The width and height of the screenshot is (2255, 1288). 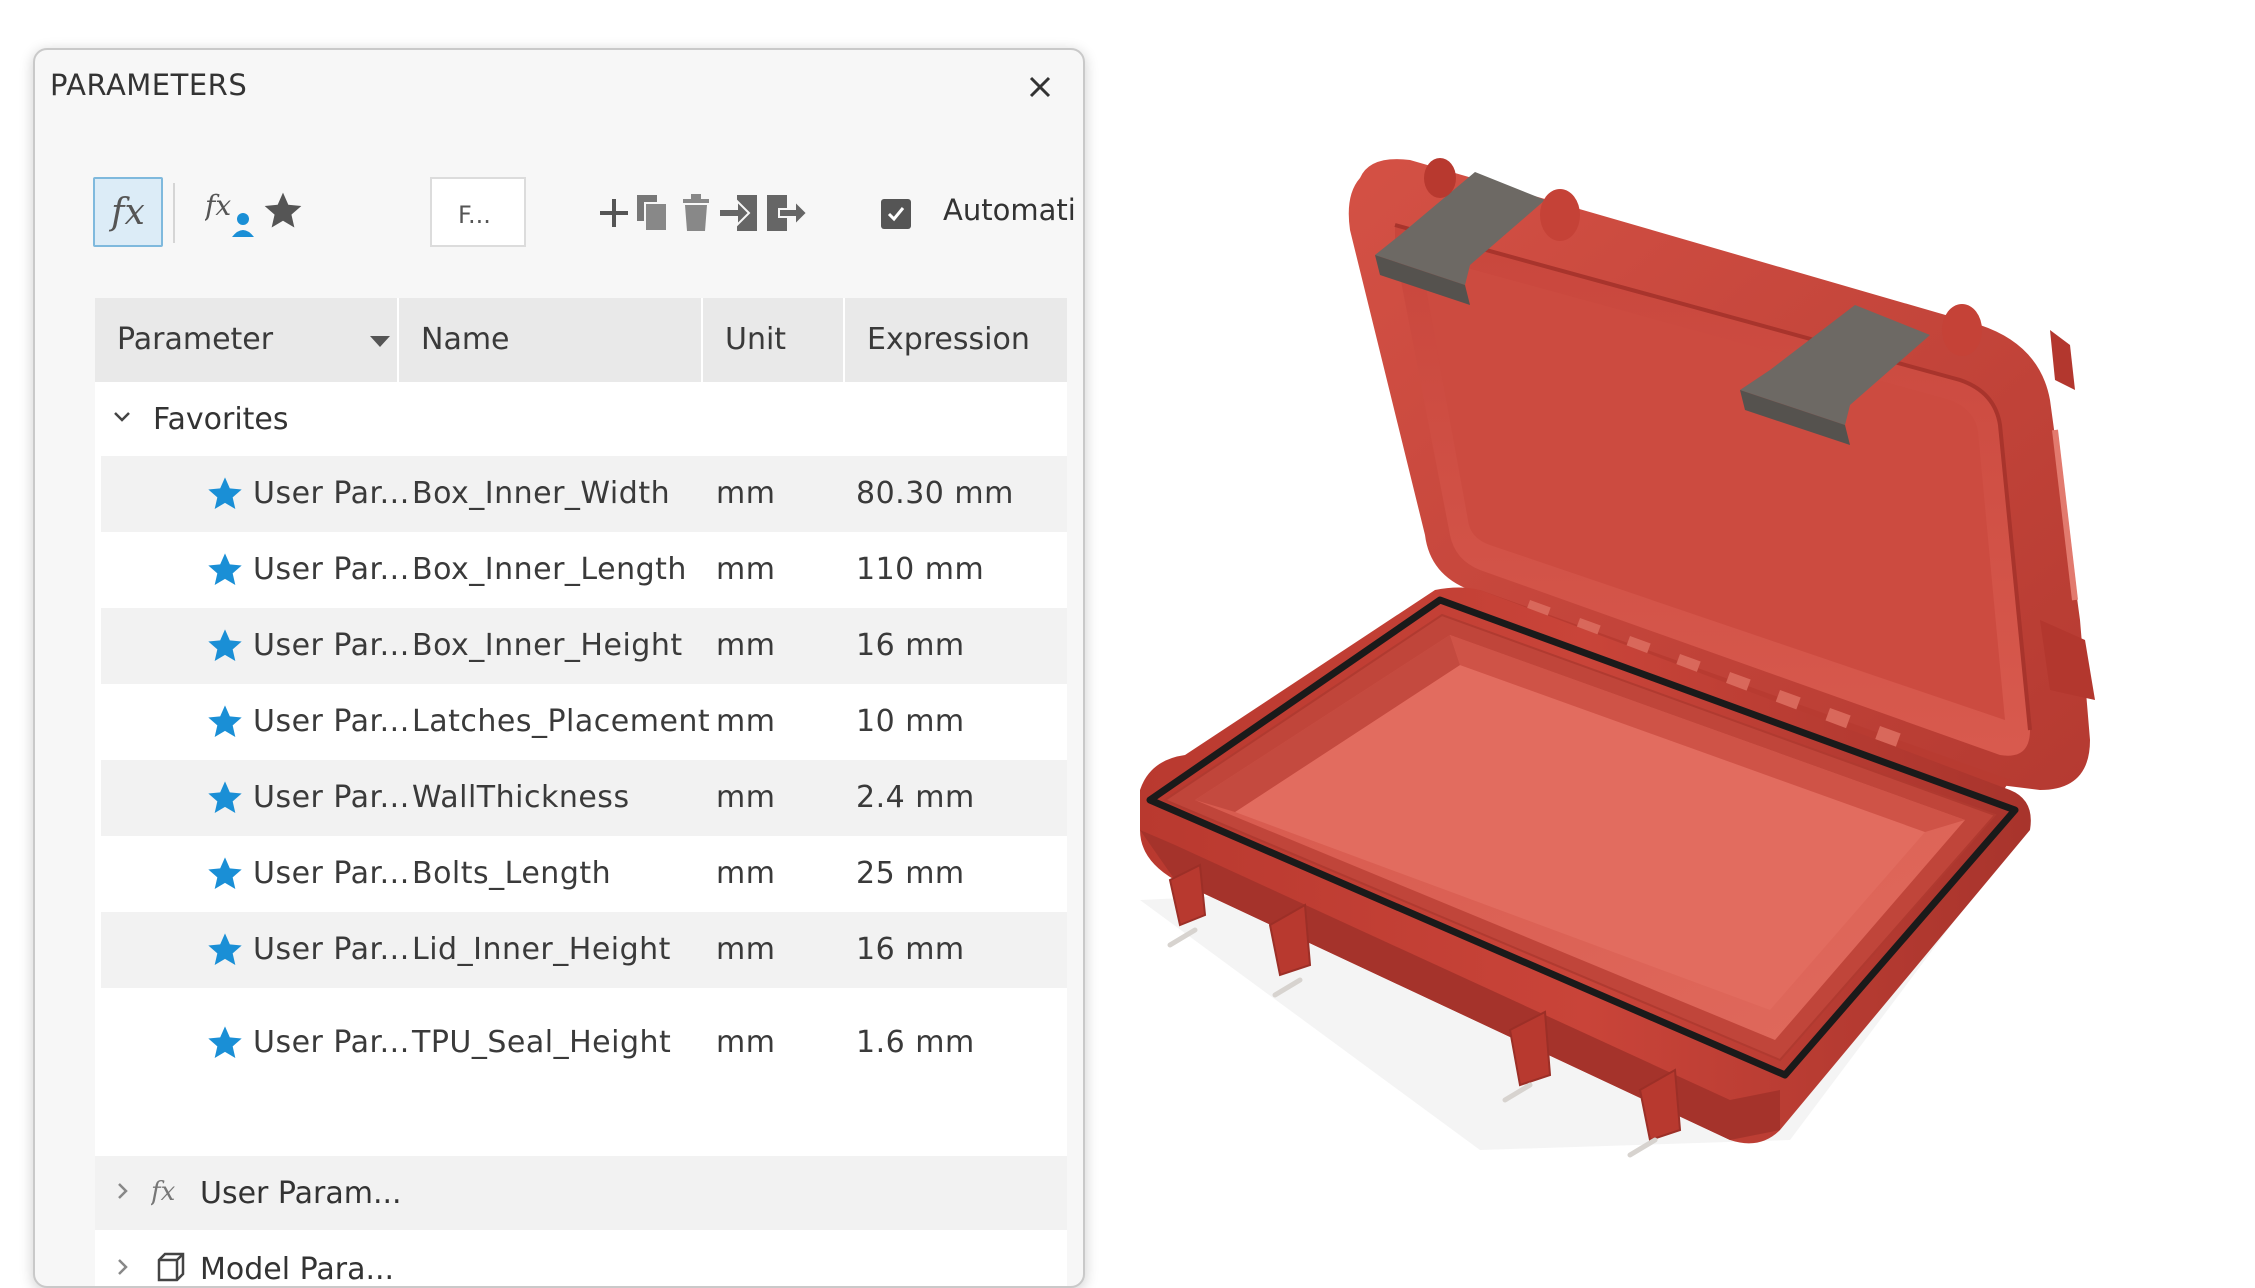 I want to click on parameter-name: Latches_Placement, so click(x=561, y=721).